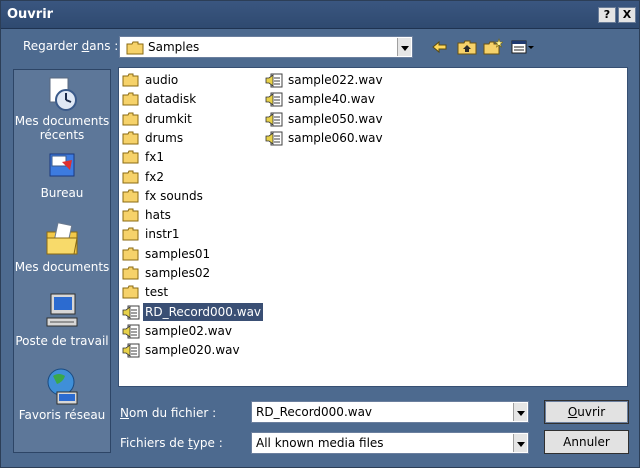 The width and height of the screenshot is (640, 468). I want to click on desktop-icon, so click(62, 165).